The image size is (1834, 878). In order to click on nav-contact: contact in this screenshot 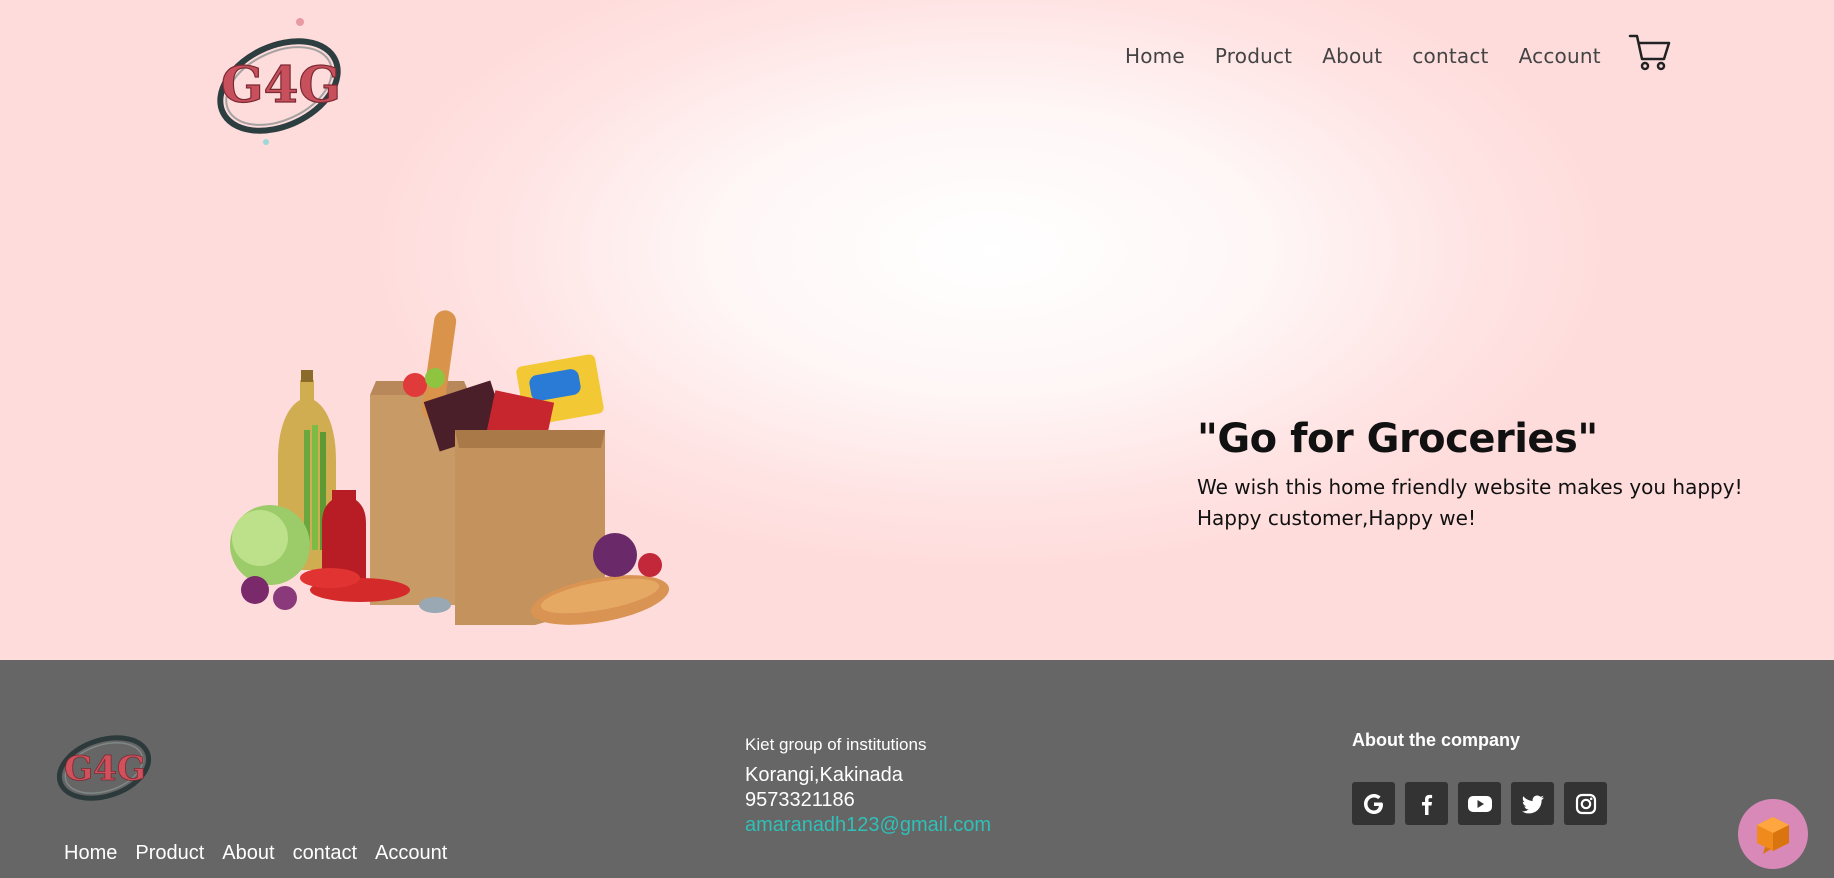, I will do `click(1450, 56)`.